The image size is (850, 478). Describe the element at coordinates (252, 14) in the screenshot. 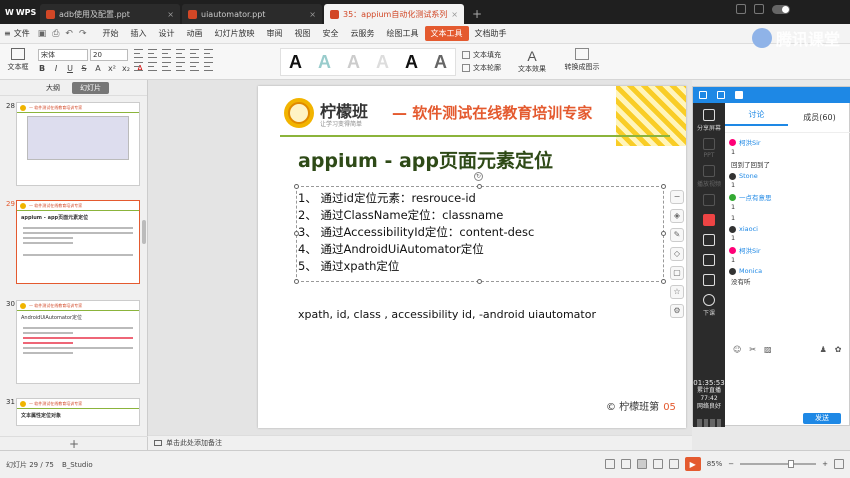

I see `document-tab-uiautomator: uiautomator.ppt ×` at that location.